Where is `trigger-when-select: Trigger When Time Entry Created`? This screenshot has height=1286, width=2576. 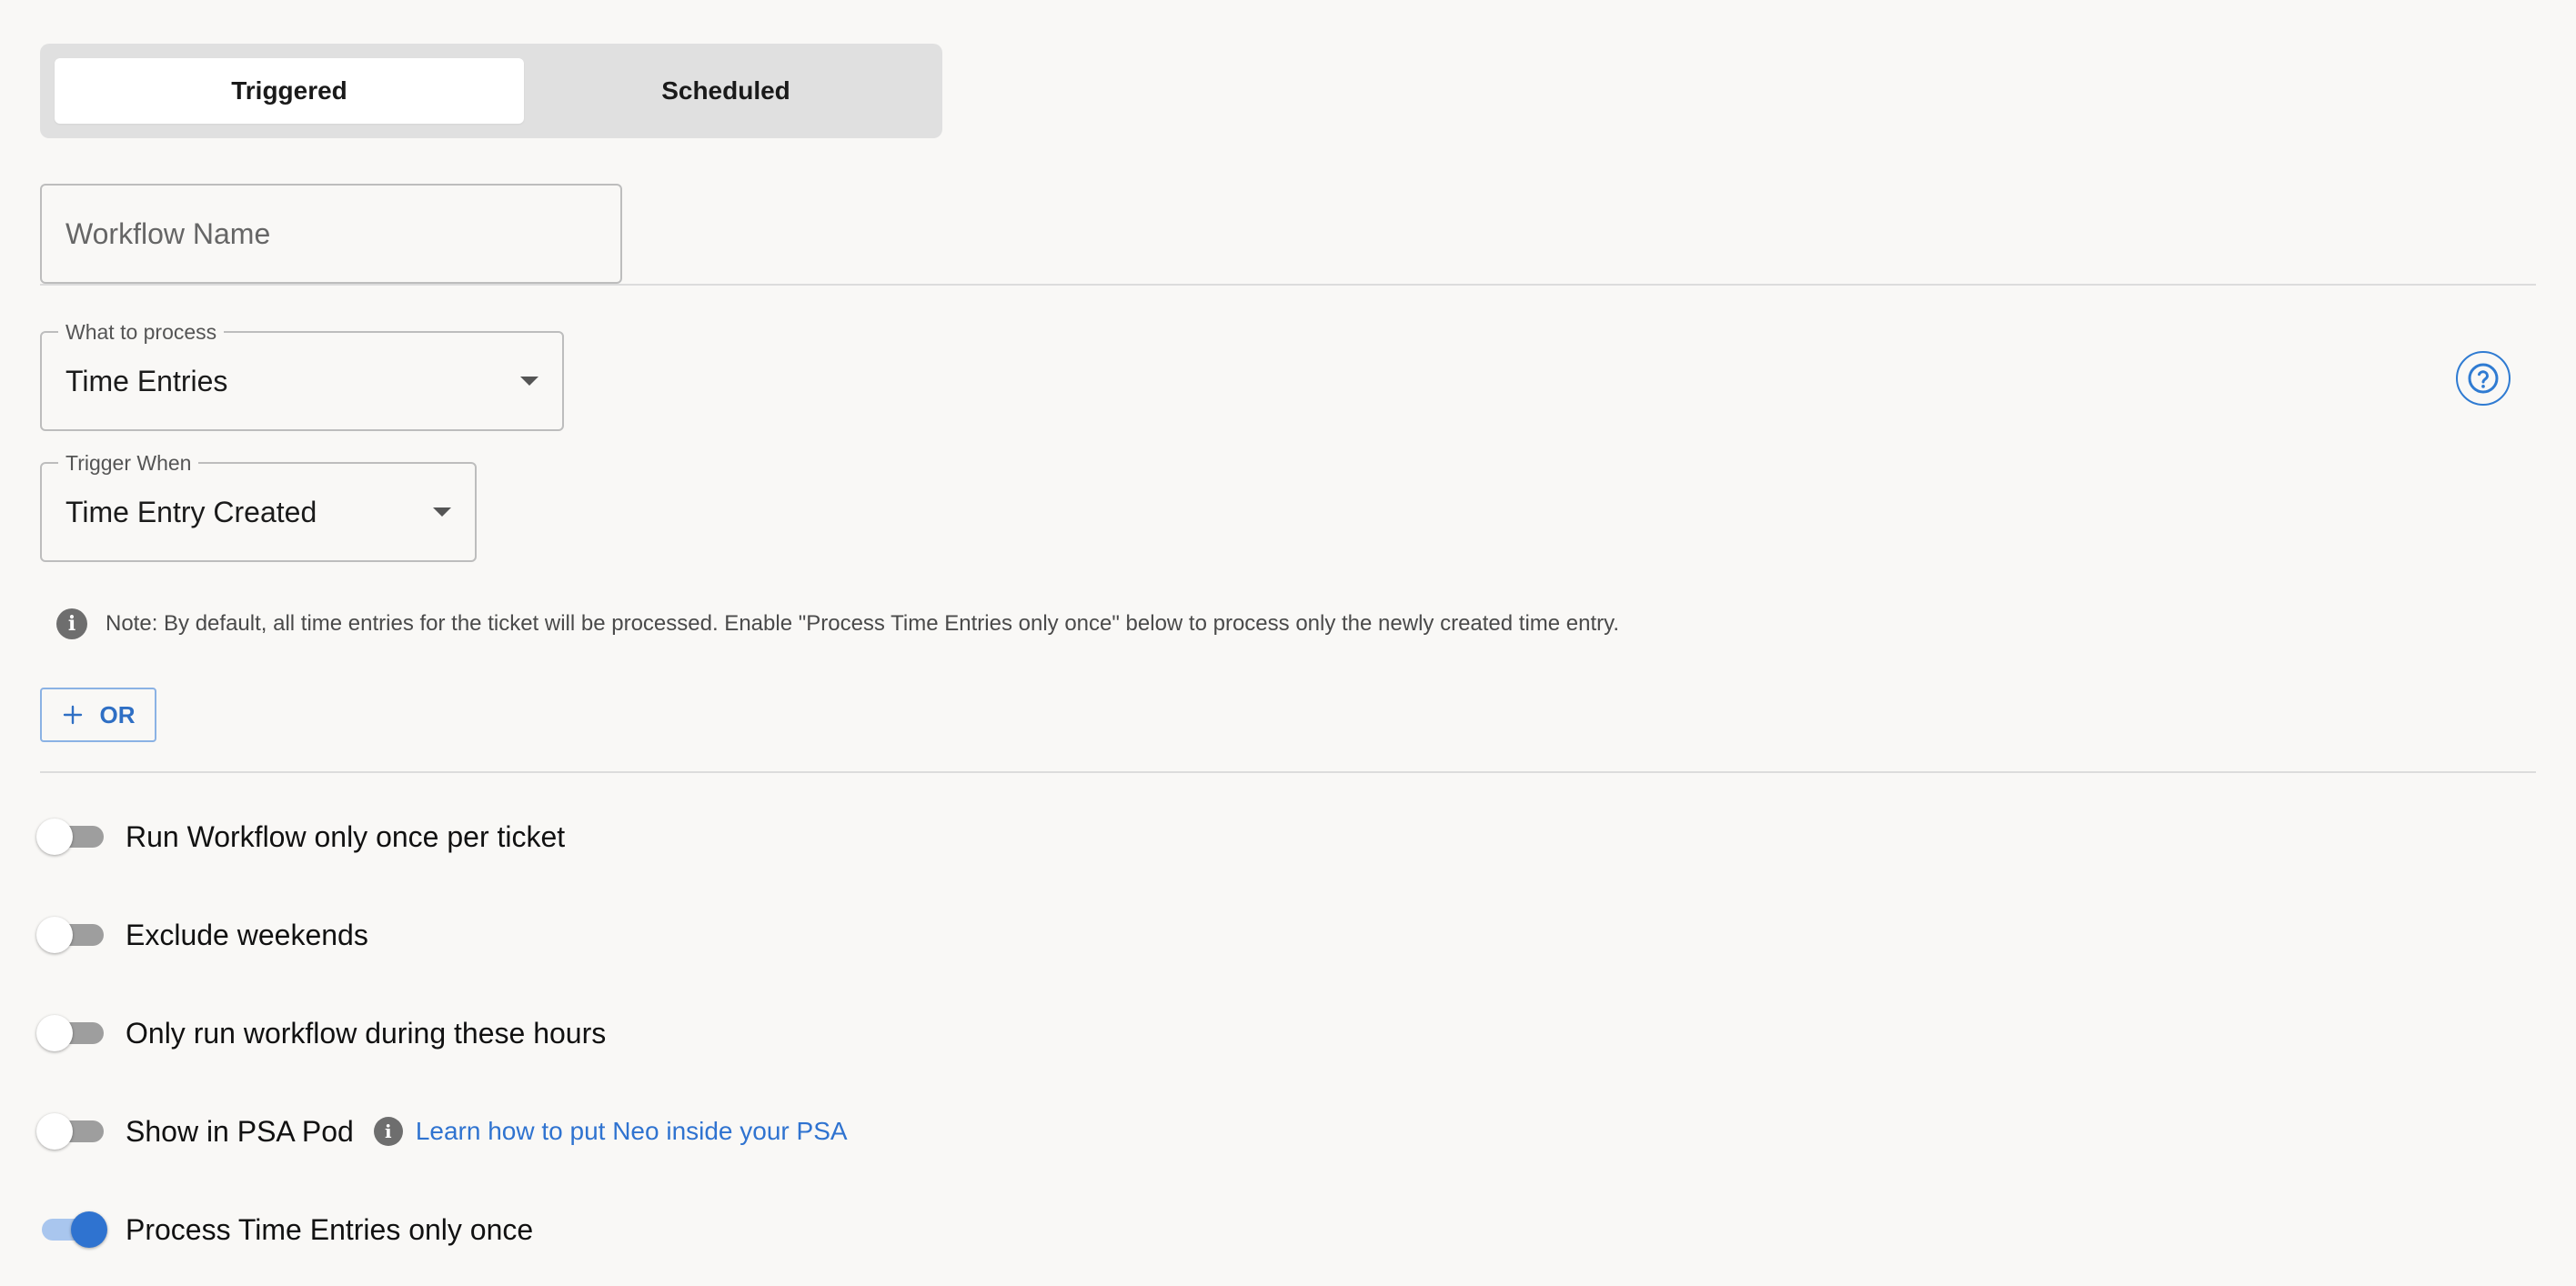
trigger-when-select: Trigger When Time Entry Created is located at coordinates (258, 506).